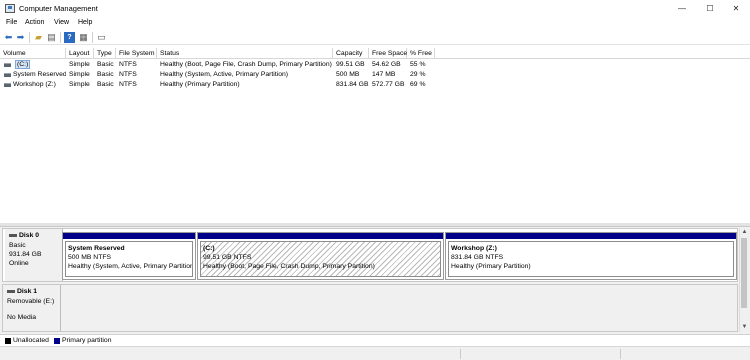 This screenshot has width=750, height=360. I want to click on up-folder-icon: ▰, so click(38, 37).